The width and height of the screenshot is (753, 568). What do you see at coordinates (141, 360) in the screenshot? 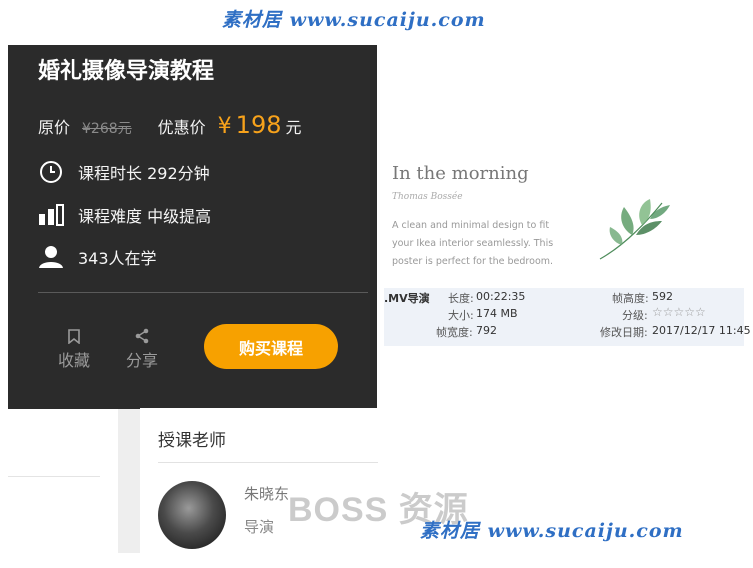
I see `share-label: 分享` at bounding box center [141, 360].